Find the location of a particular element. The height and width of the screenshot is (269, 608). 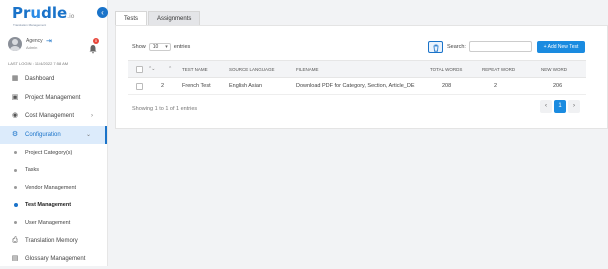

avatar is located at coordinates (15, 44).